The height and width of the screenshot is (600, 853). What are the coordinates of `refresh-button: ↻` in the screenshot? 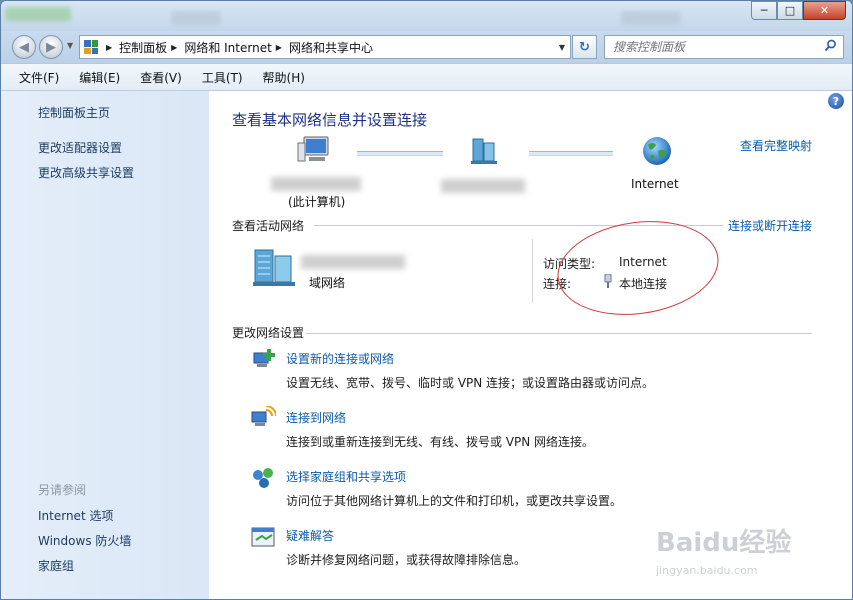 It's located at (584, 47).